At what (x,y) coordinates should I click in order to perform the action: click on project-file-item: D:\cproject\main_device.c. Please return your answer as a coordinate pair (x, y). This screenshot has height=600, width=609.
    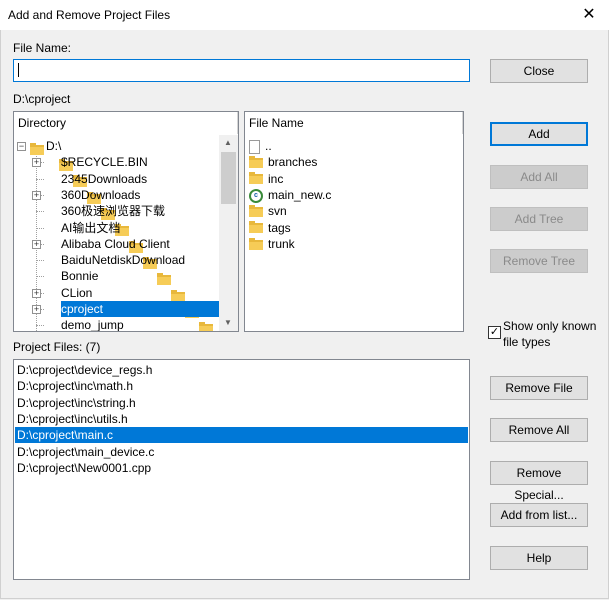
    Looking at the image, I should click on (241, 452).